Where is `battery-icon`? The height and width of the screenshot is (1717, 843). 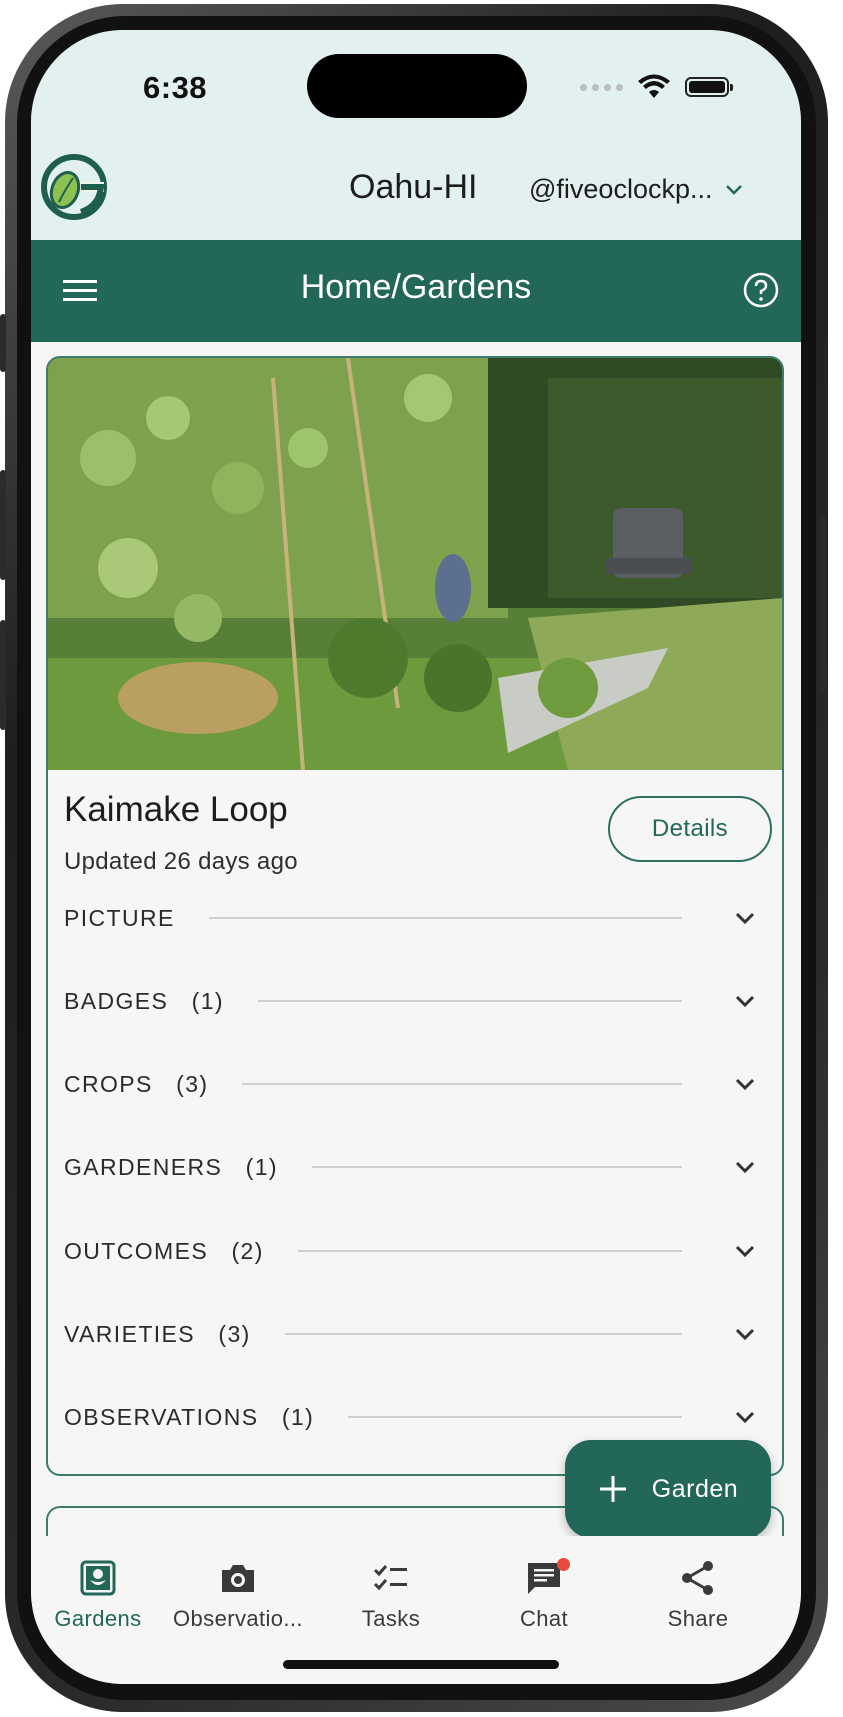
battery-icon is located at coordinates (709, 87).